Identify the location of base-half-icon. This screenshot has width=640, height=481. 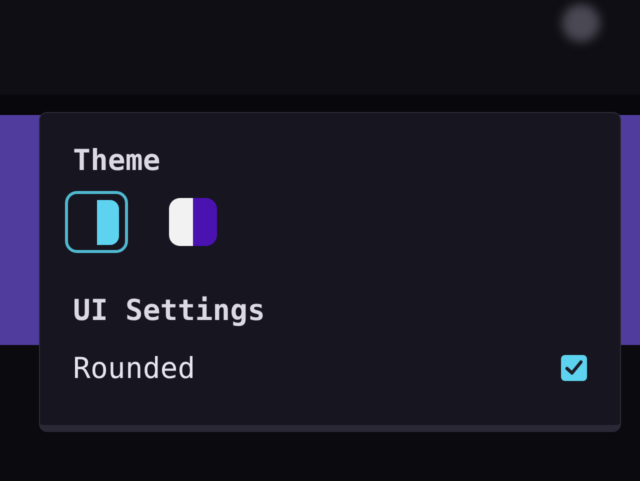
(180, 222).